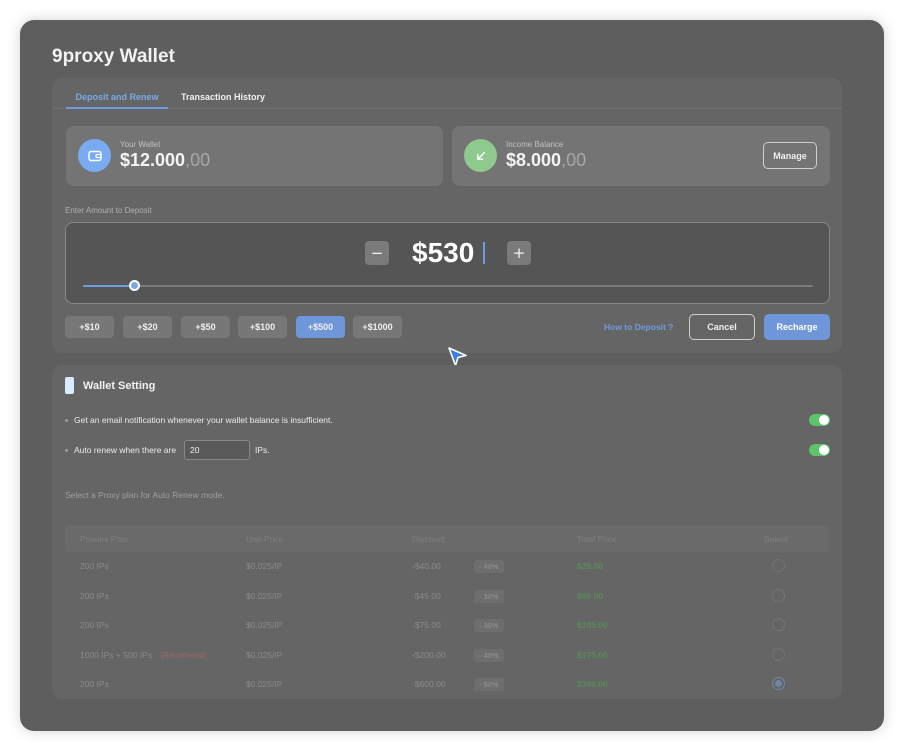  Describe the element at coordinates (535, 144) in the screenshot. I see `income-label: Income Balance` at that location.